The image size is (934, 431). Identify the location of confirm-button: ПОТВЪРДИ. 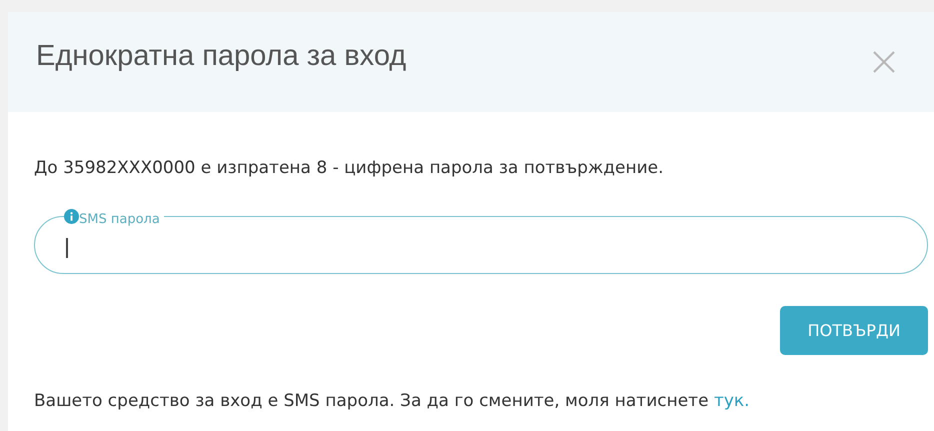
(854, 330).